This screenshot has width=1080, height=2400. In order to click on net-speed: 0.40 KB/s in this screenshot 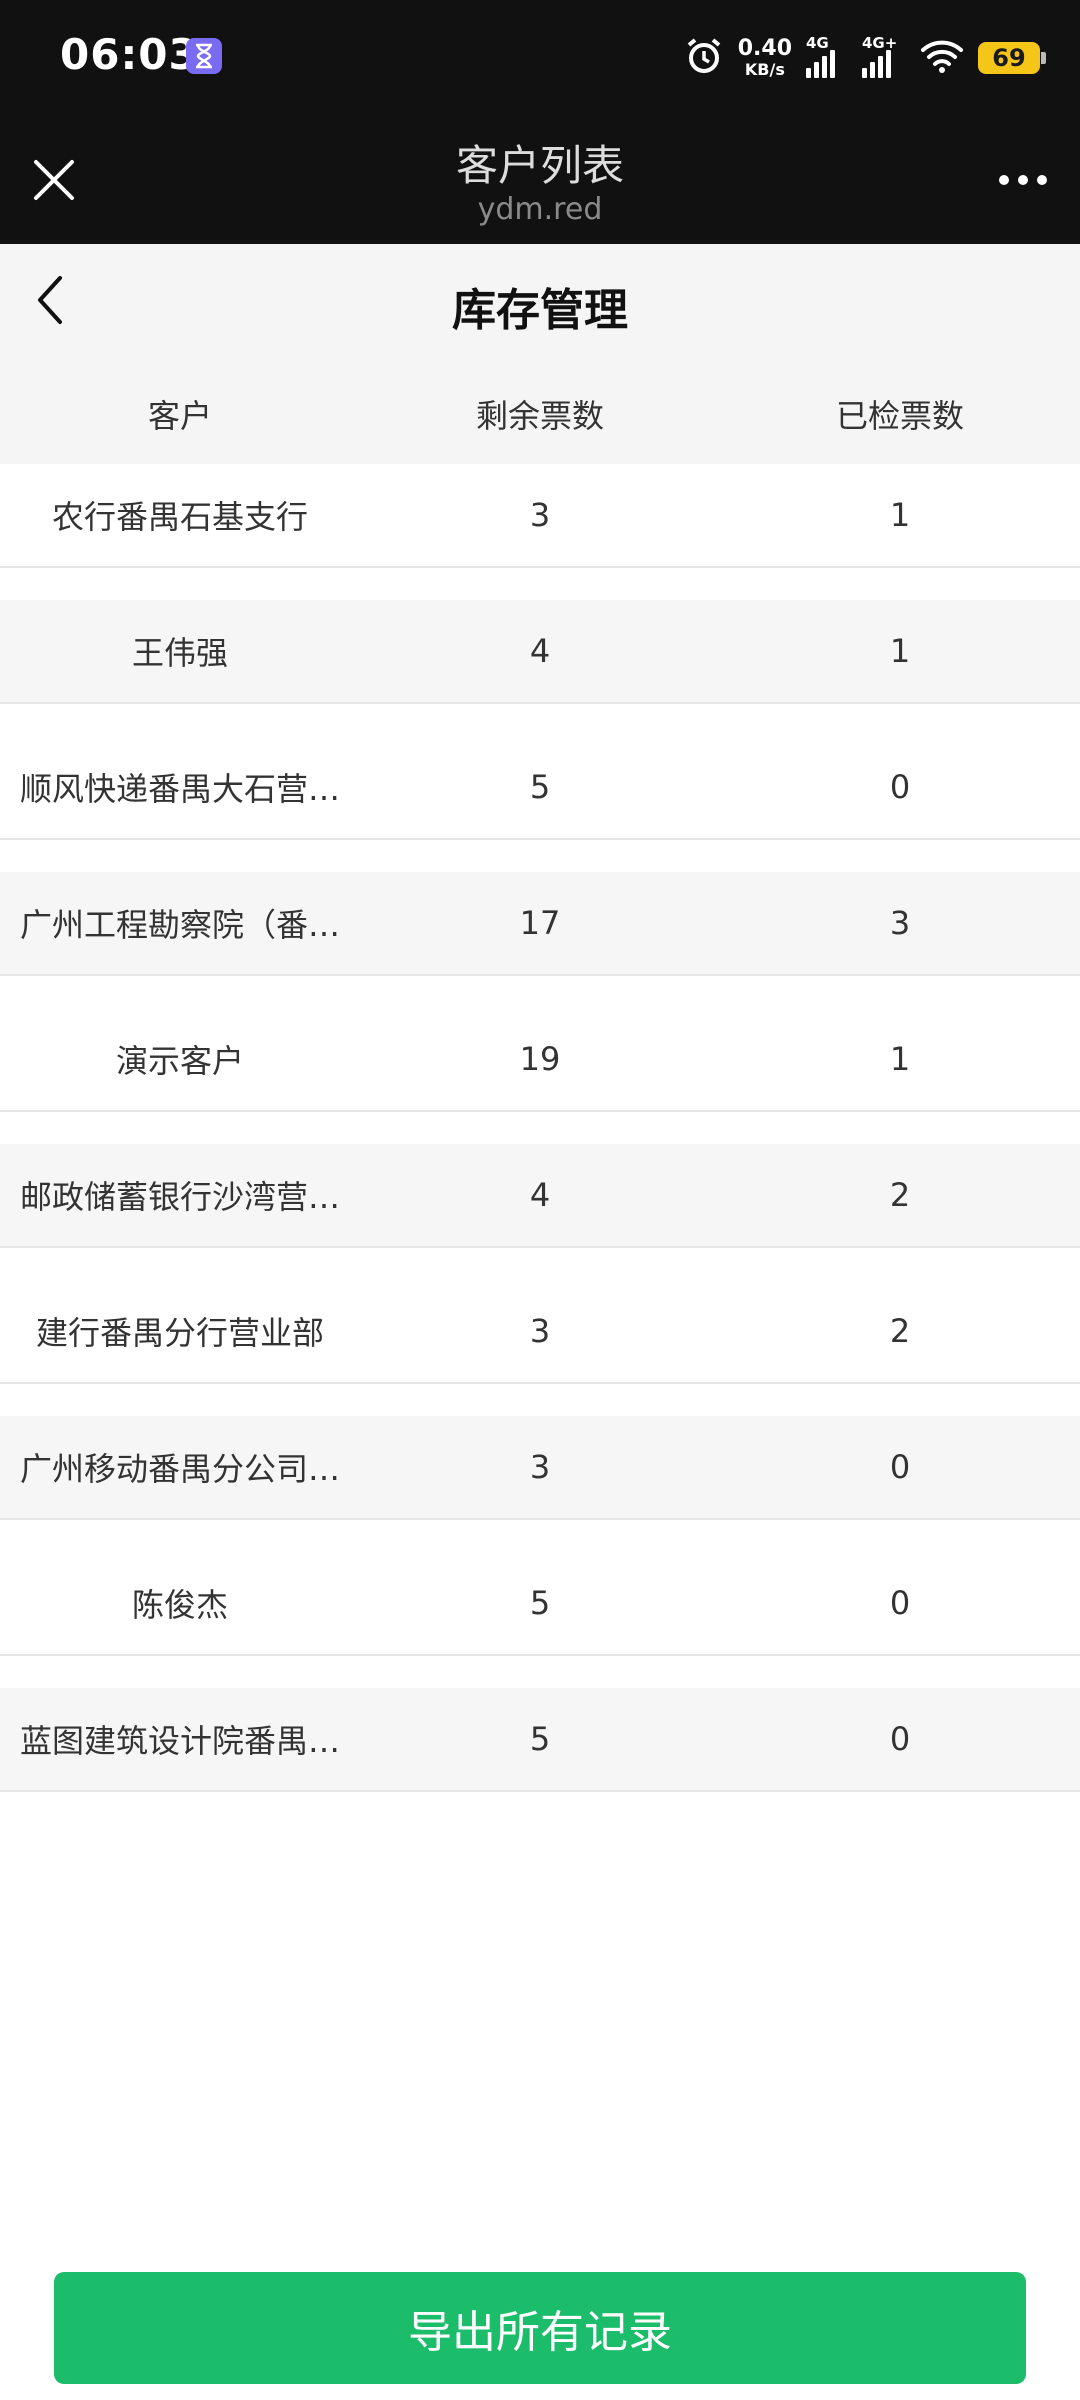, I will do `click(765, 58)`.